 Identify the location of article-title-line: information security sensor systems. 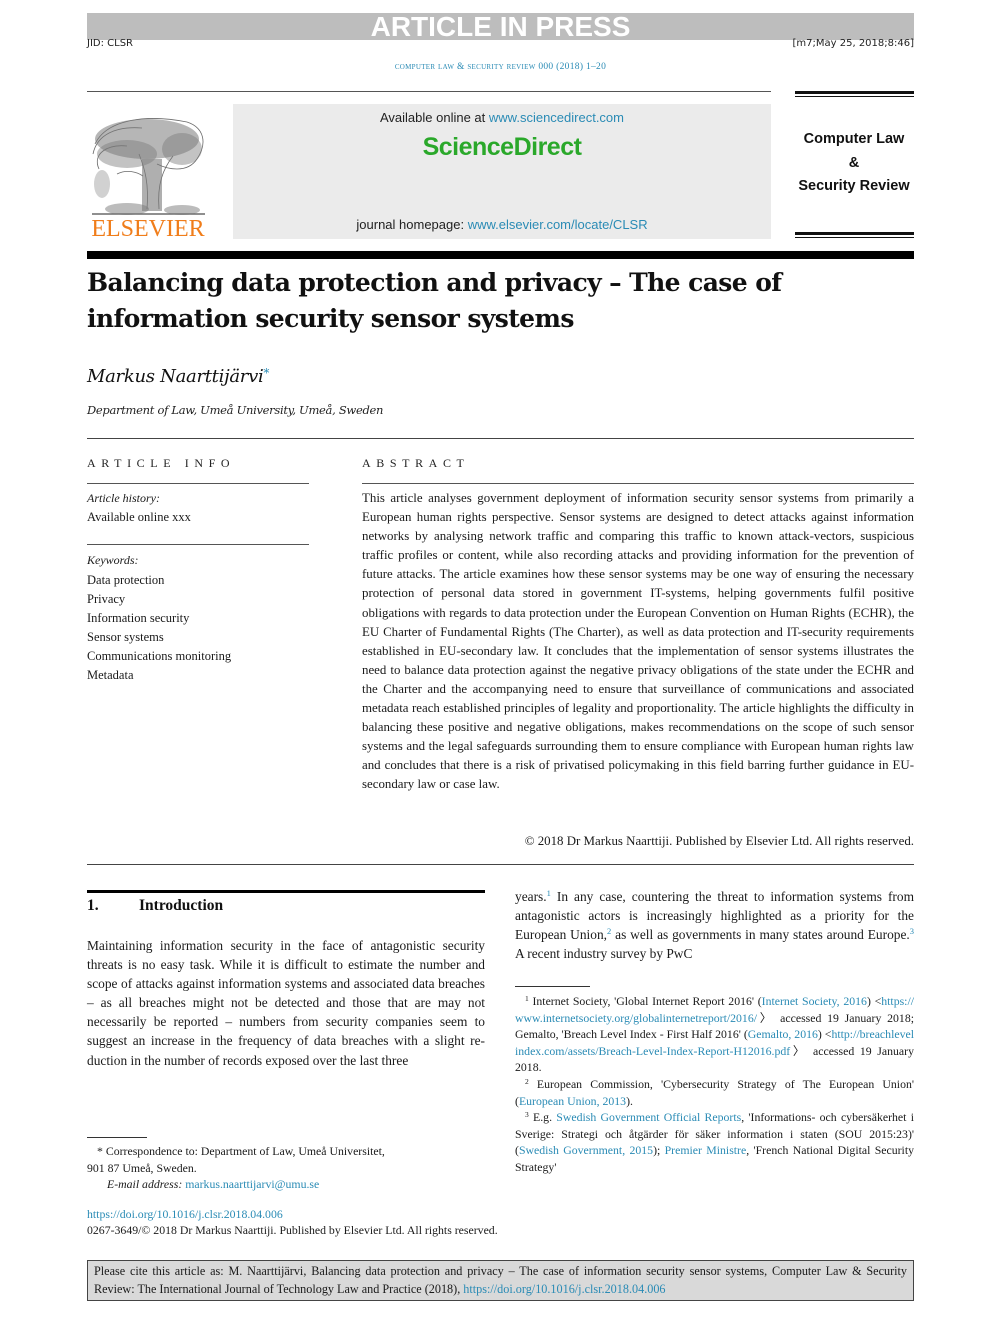
(330, 318).